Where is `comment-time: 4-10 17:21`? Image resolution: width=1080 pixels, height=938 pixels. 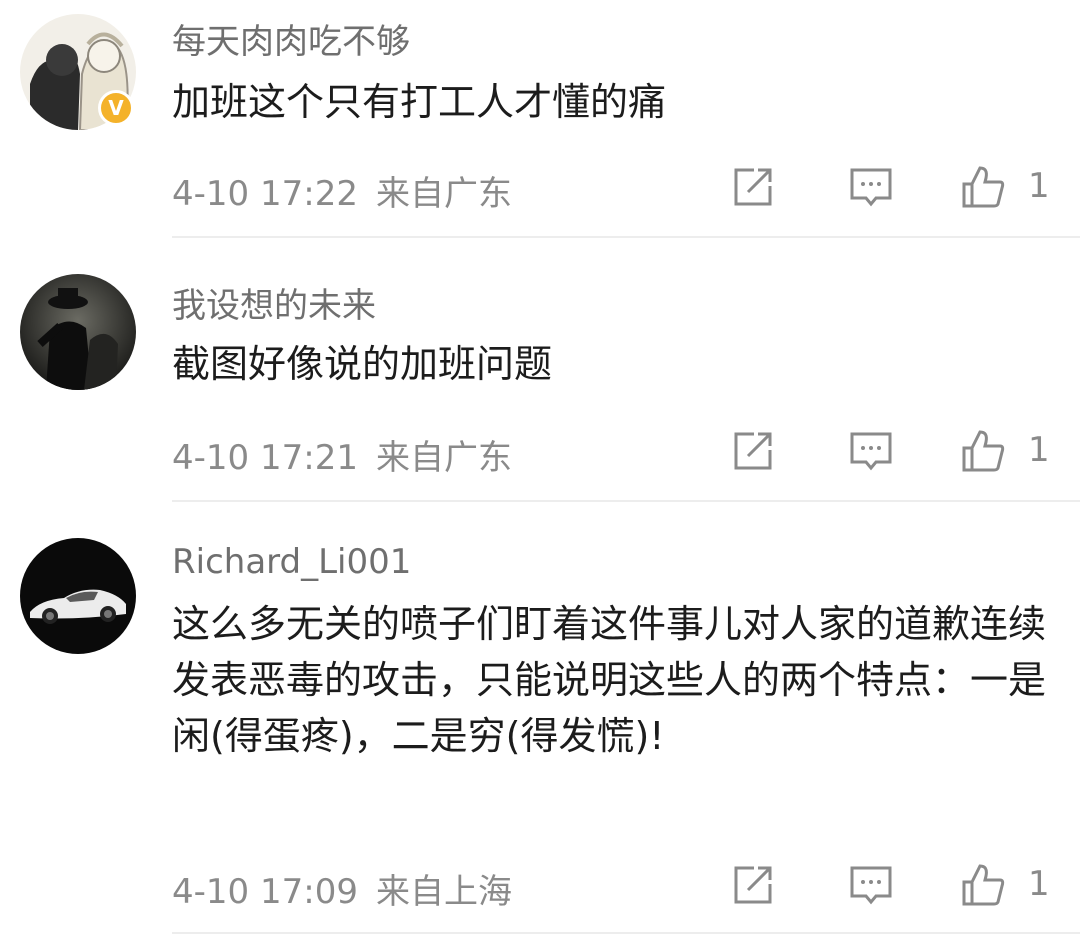
comment-time: 4-10 17:21 is located at coordinates (265, 458).